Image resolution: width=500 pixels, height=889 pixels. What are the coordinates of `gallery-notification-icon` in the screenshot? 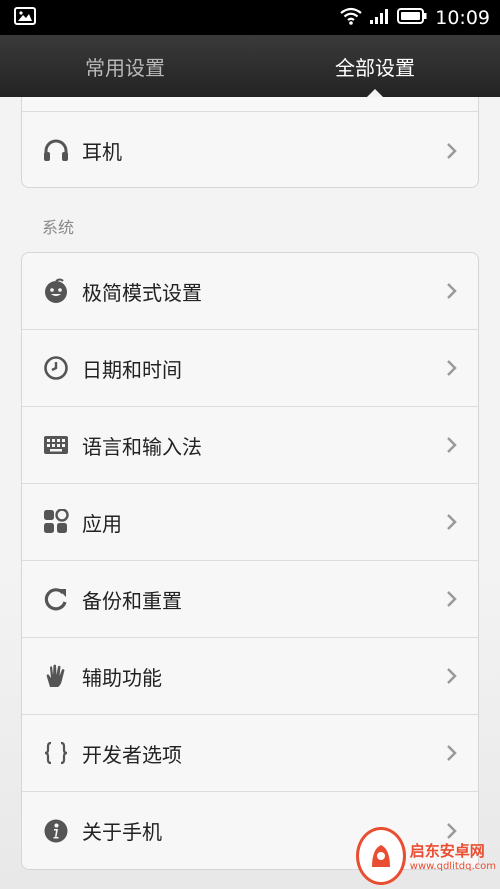 It's located at (25, 17).